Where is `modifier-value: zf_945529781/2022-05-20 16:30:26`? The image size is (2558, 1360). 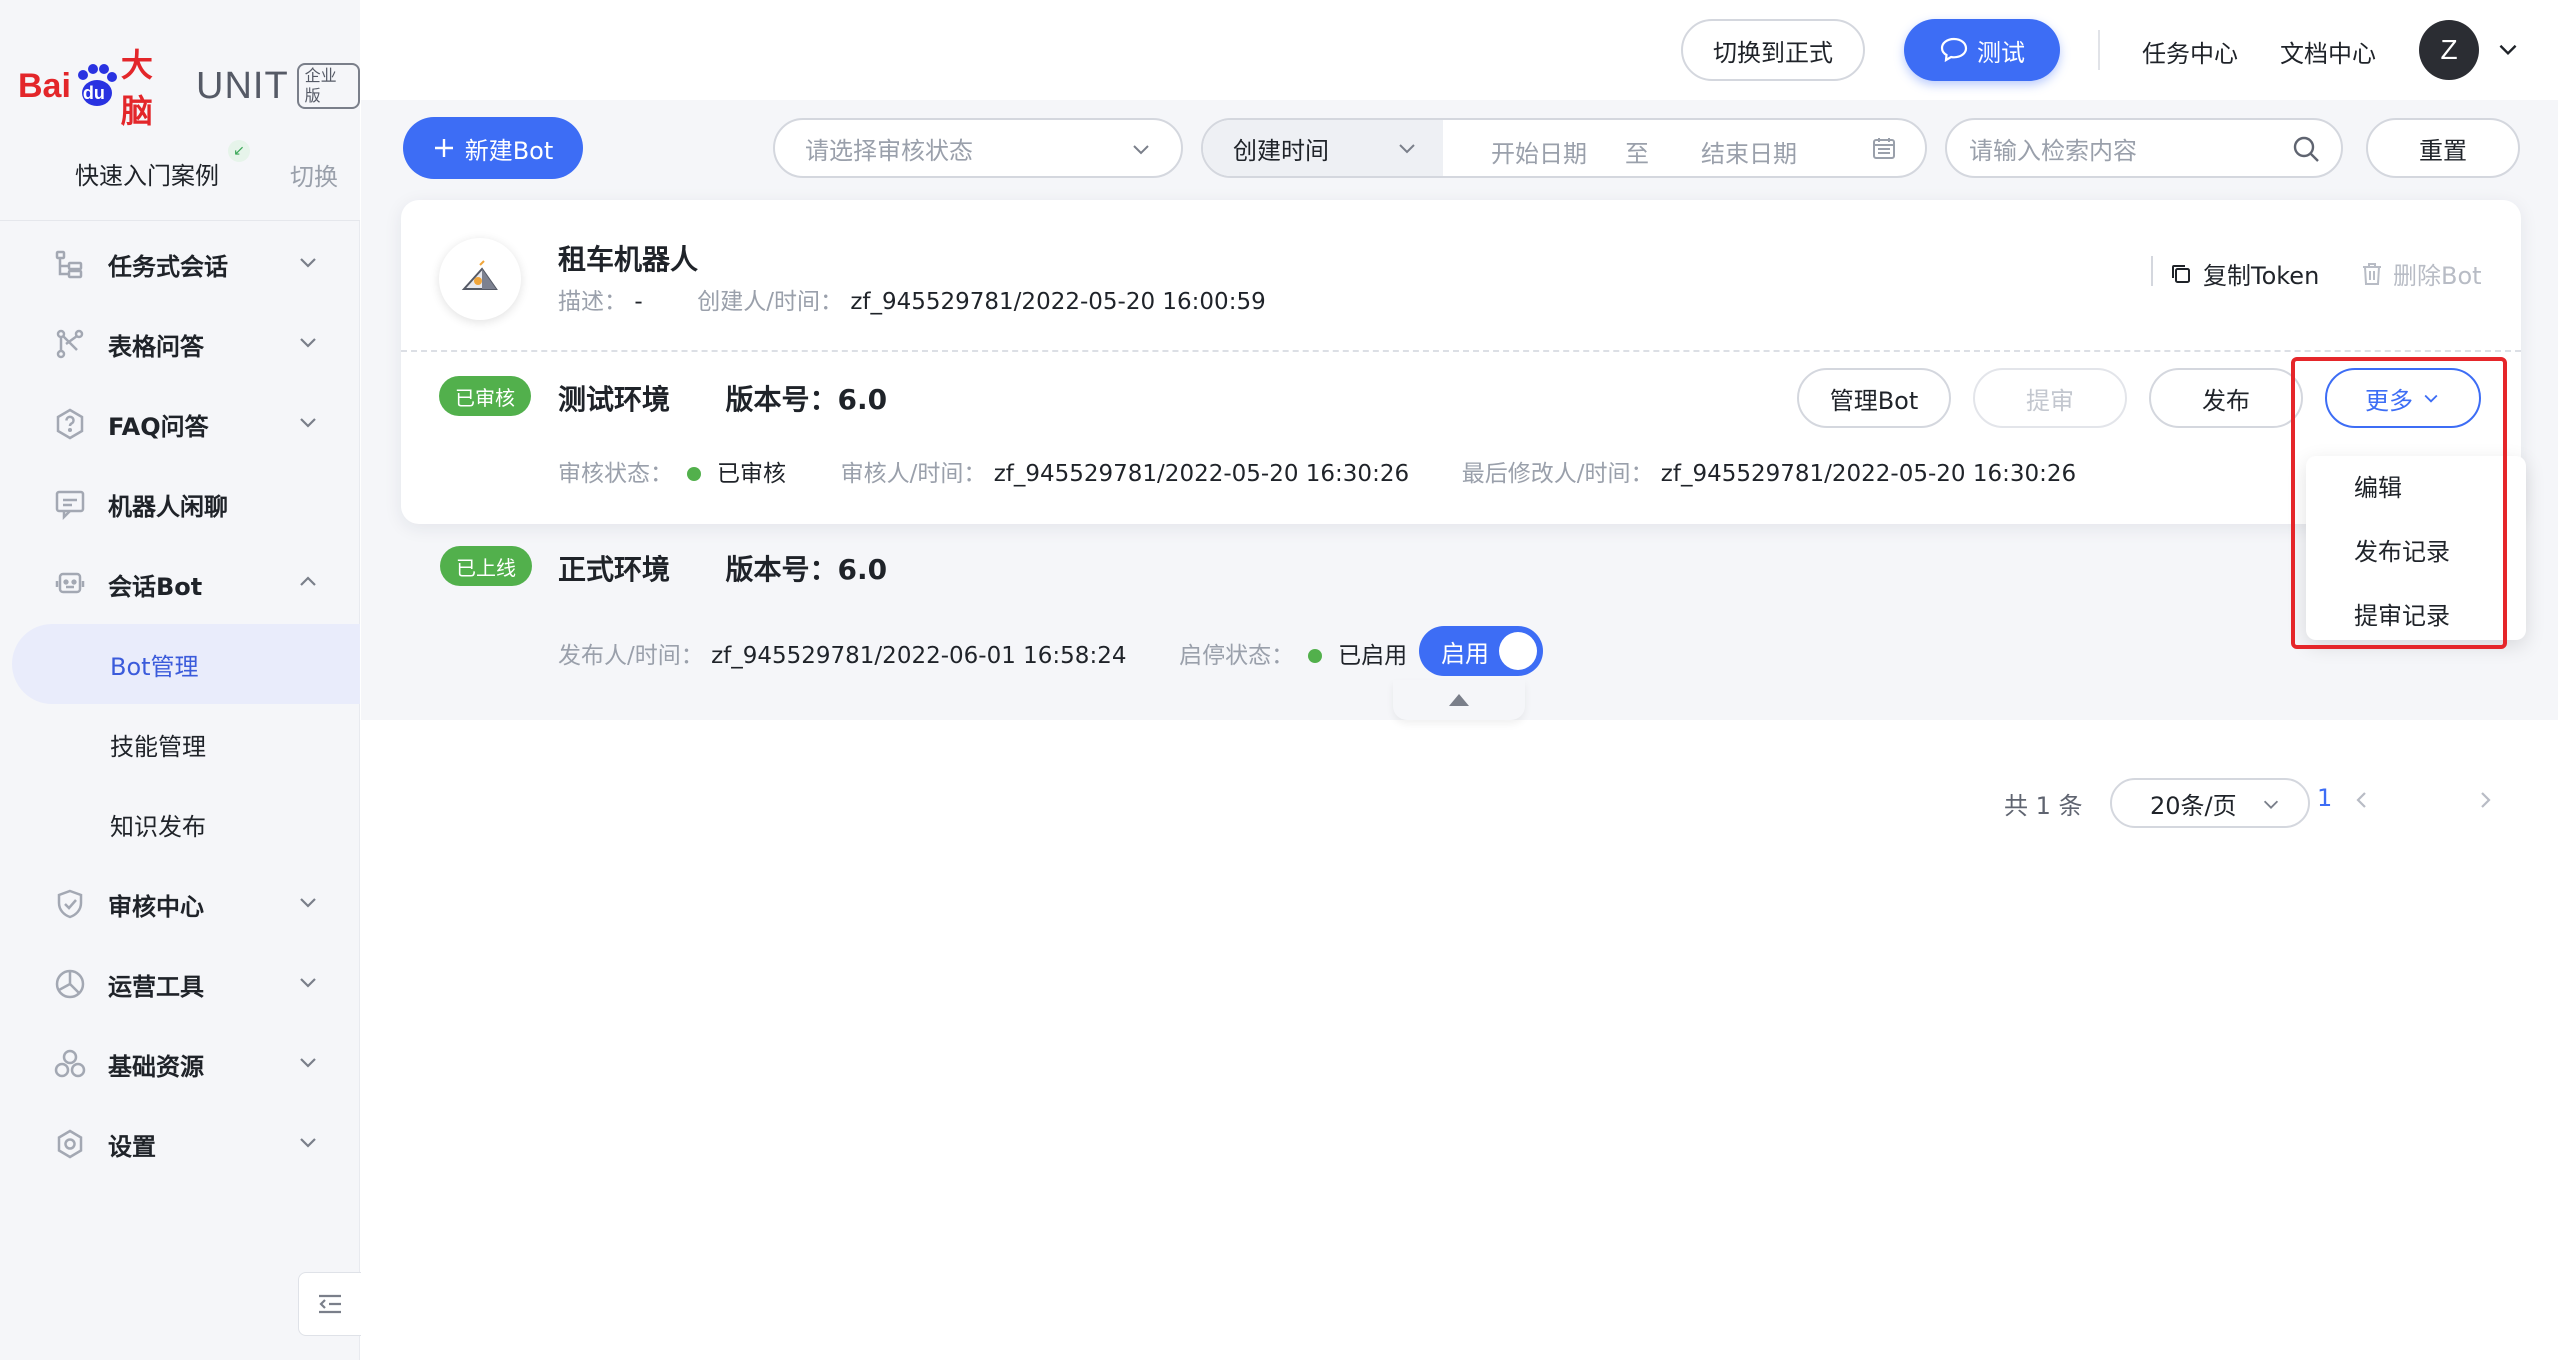 modifier-value: zf_945529781/2022-05-20 16:30:26 is located at coordinates (1868, 474).